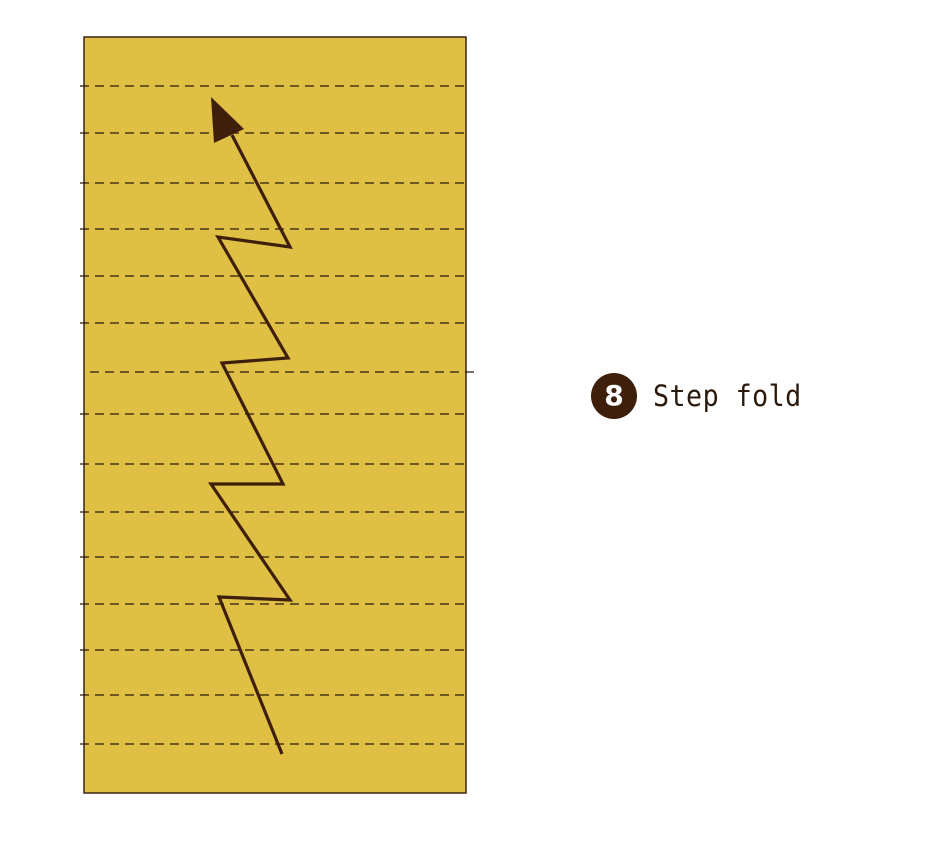 The width and height of the screenshot is (952, 844). Describe the element at coordinates (727, 396) in the screenshot. I see `step-title: Step fold` at that location.